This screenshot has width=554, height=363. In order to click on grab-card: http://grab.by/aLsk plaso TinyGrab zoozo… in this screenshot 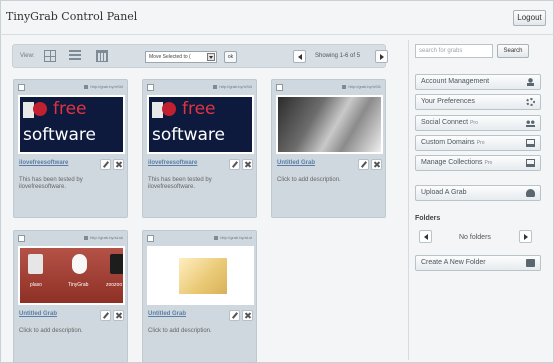, I will do `click(70, 296)`.